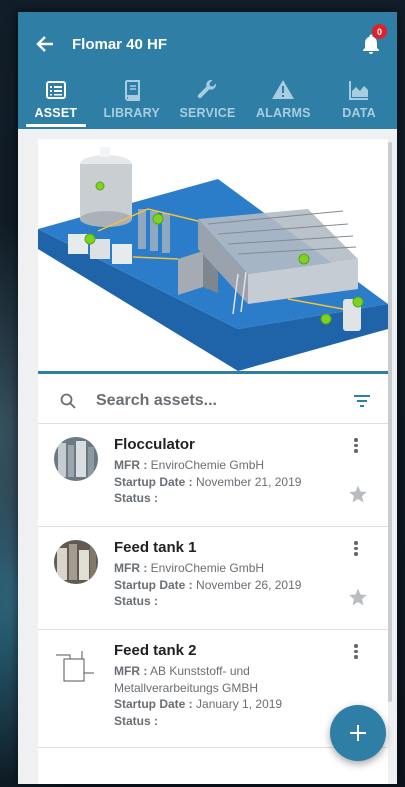 This screenshot has width=405, height=787. Describe the element at coordinates (55, 90) in the screenshot. I see `list-icon` at that location.